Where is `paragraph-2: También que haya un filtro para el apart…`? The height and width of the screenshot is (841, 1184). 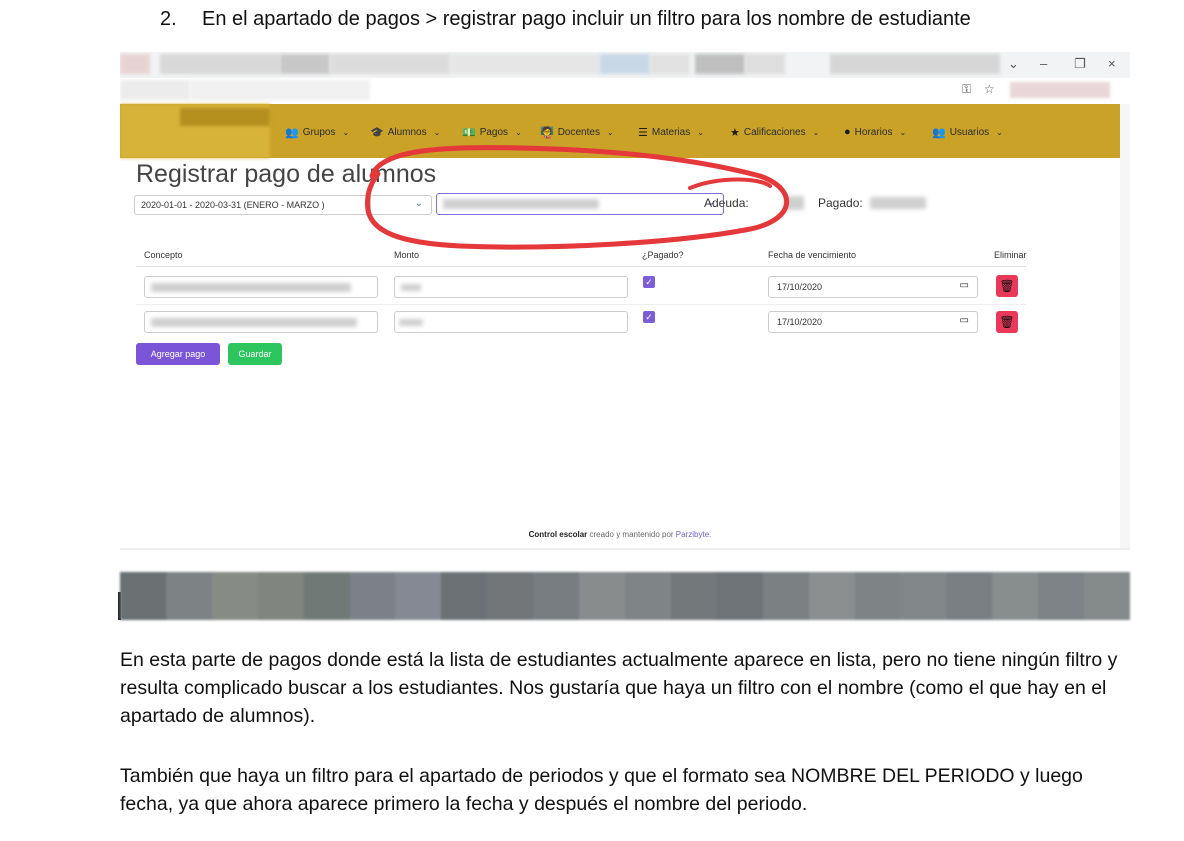 paragraph-2: También que haya un filtro para el apart… is located at coordinates (601, 790).